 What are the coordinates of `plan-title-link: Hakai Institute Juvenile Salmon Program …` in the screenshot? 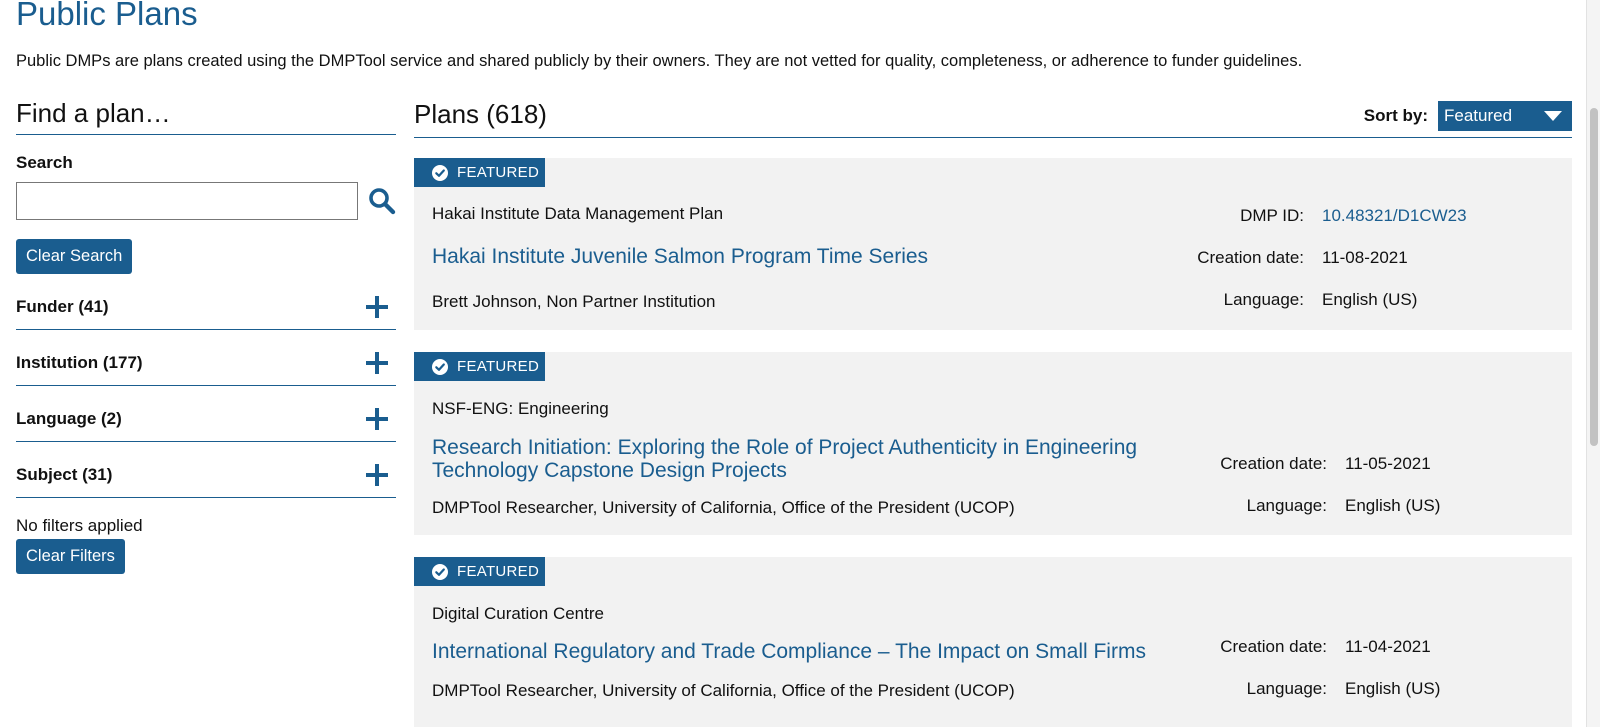 It's located at (680, 256).